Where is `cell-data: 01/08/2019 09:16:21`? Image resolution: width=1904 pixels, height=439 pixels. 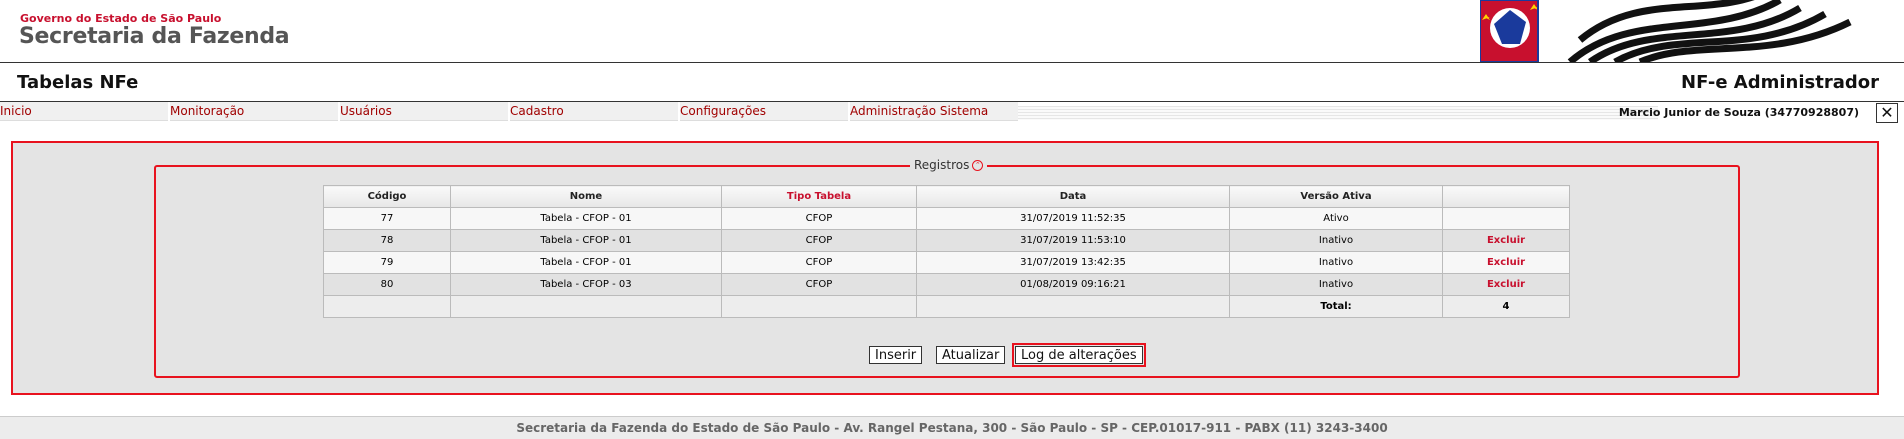
cell-data: 01/08/2019 09:16:21 is located at coordinates (1073, 284).